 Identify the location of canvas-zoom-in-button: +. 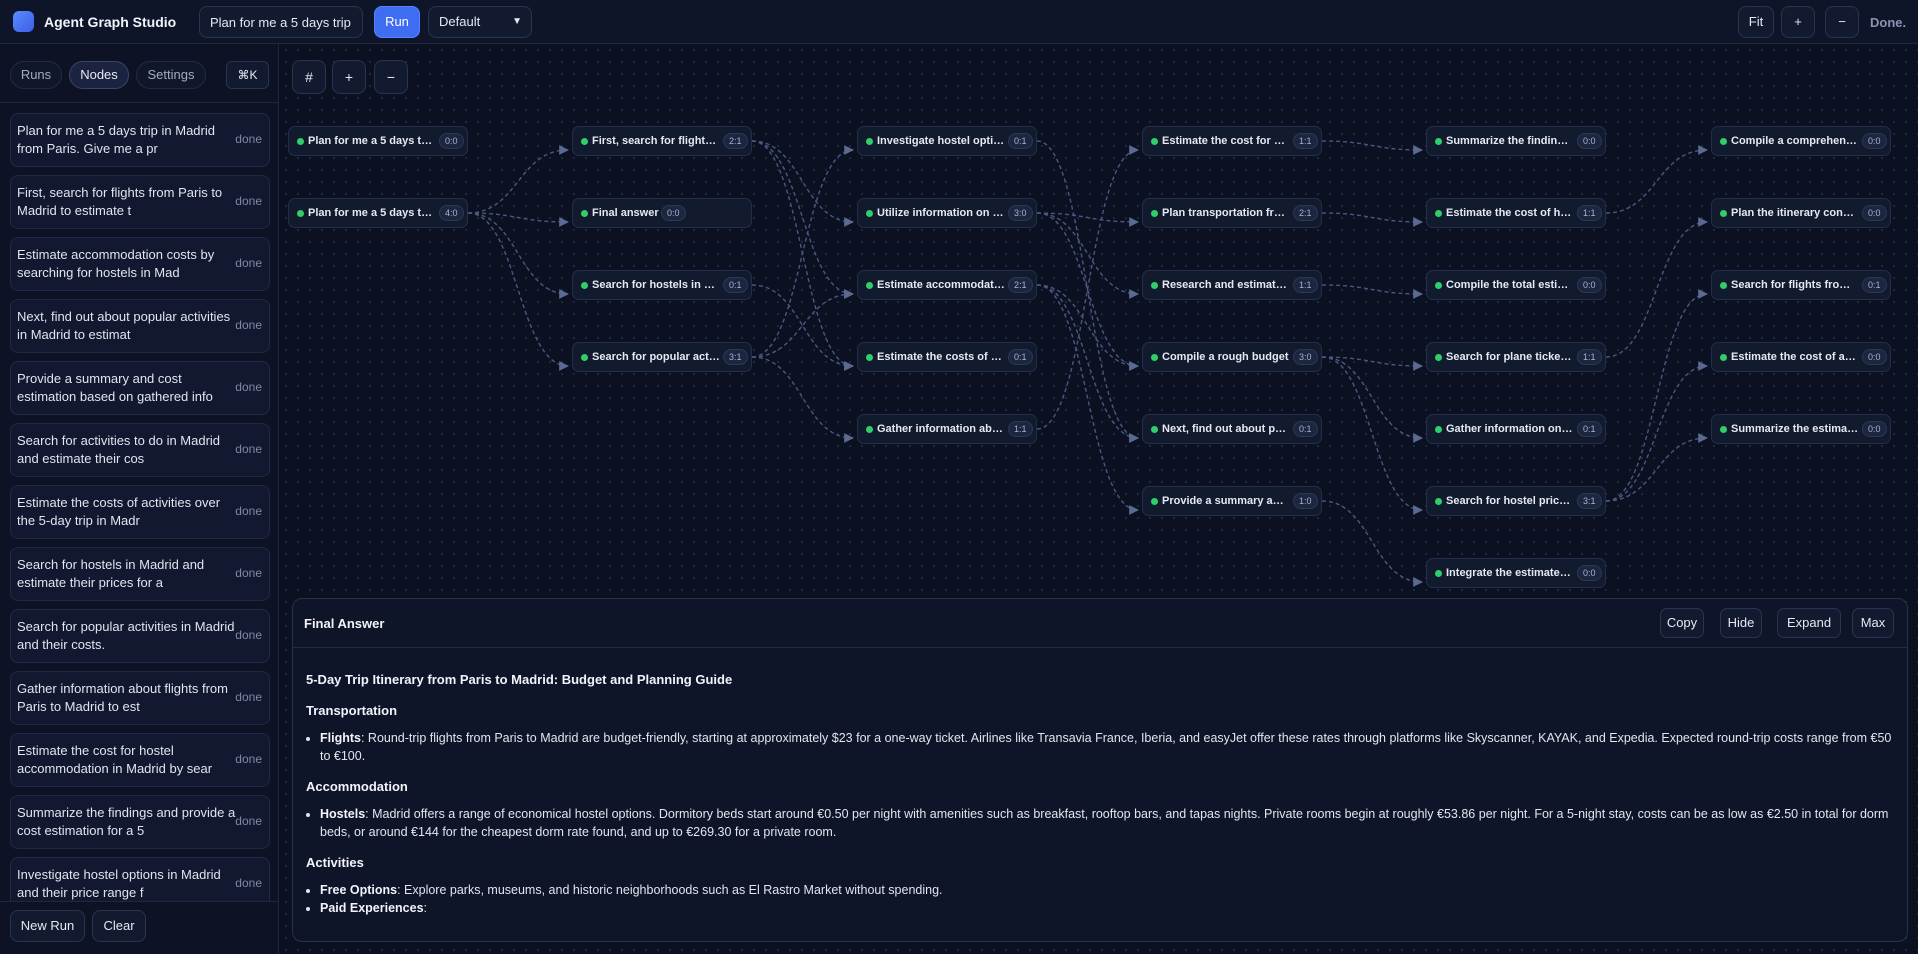
(349, 77).